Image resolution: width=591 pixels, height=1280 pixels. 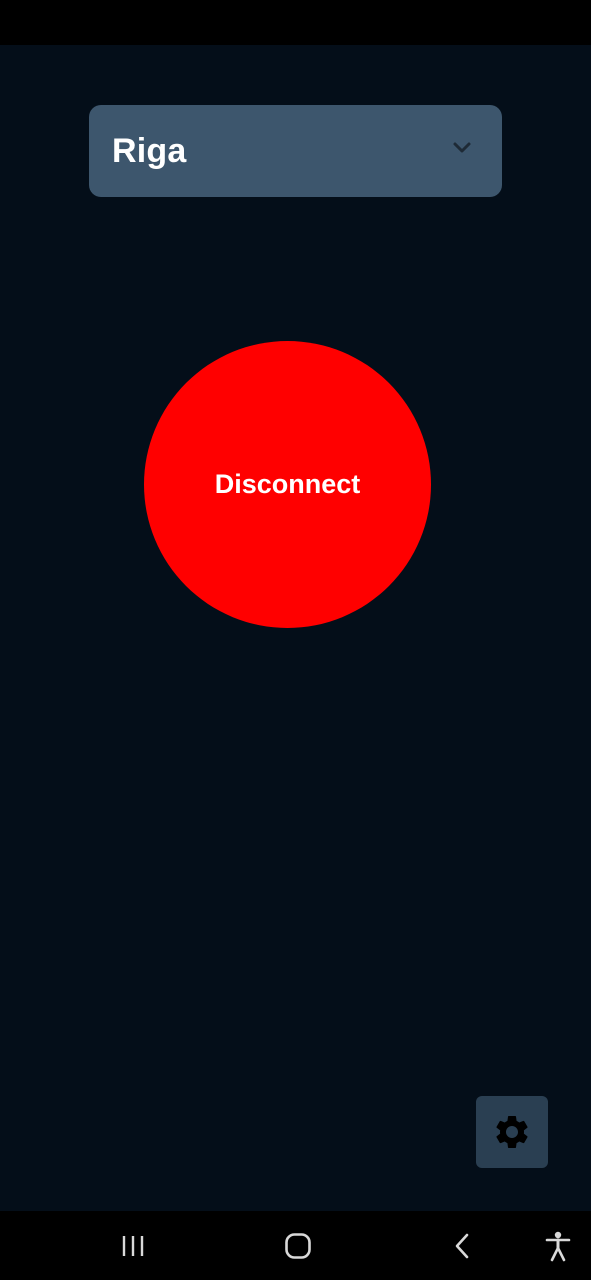 I want to click on recent-apps-button, so click(x=133, y=1246).